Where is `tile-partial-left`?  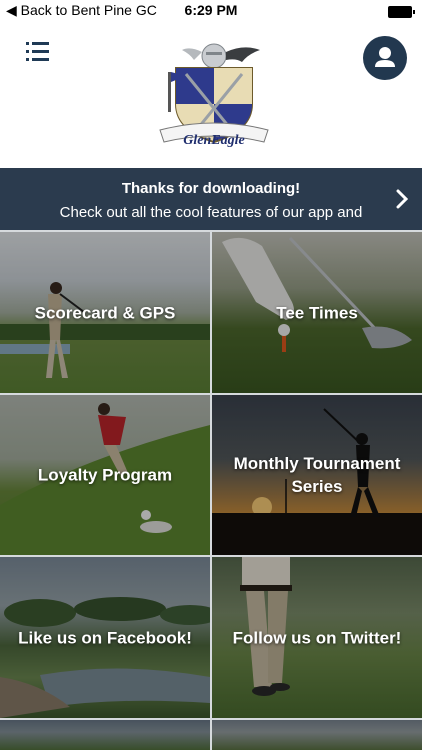 tile-partial-left is located at coordinates (105, 735).